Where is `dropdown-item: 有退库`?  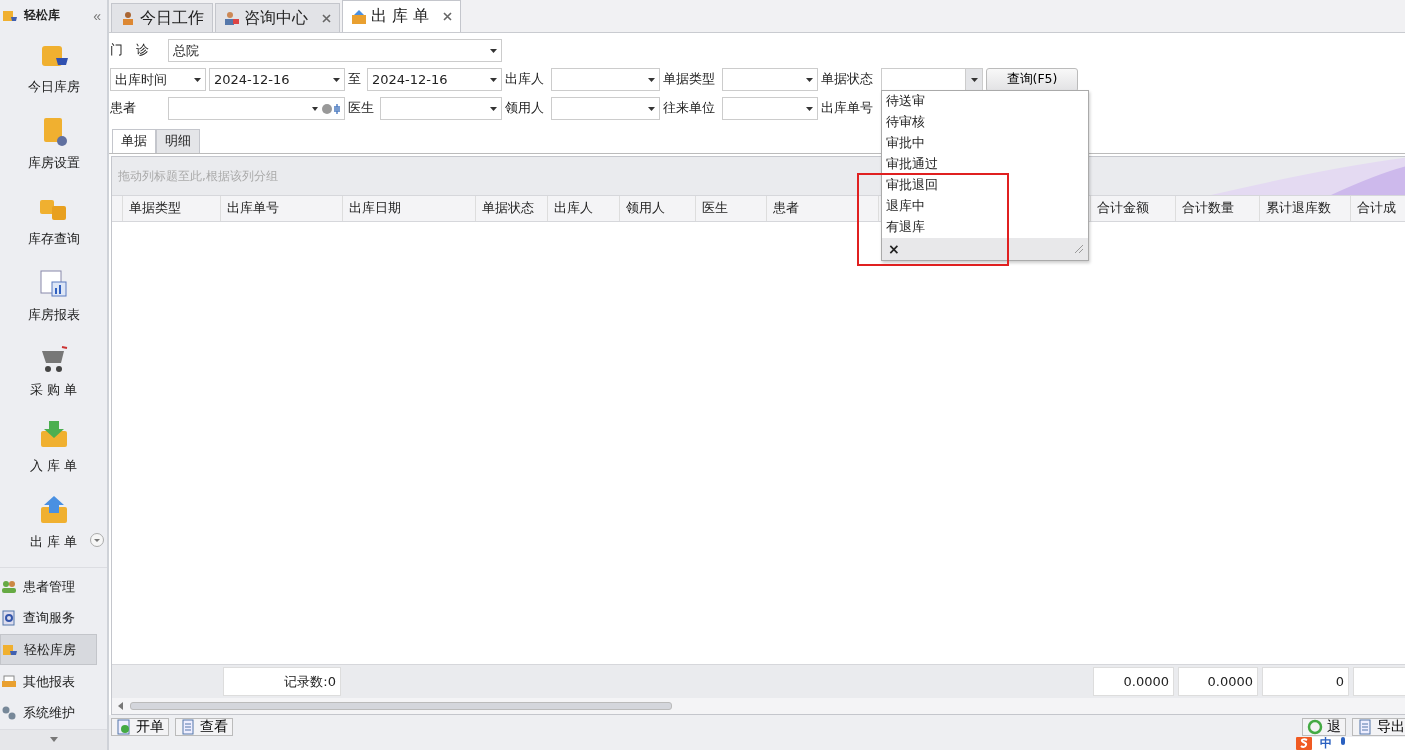
dropdown-item: 有退库 is located at coordinates (904, 226).